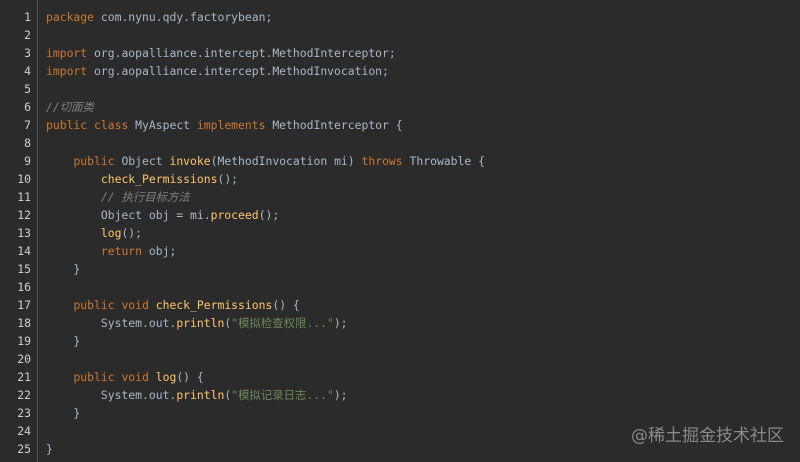  I want to click on line-number: 5, so click(27, 89).